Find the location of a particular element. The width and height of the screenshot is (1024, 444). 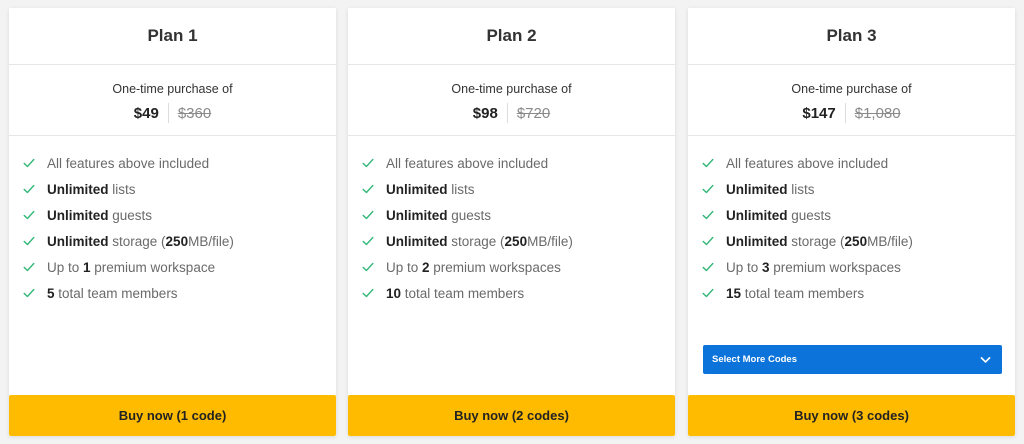

price-row: $147 $1,080 is located at coordinates (851, 113).